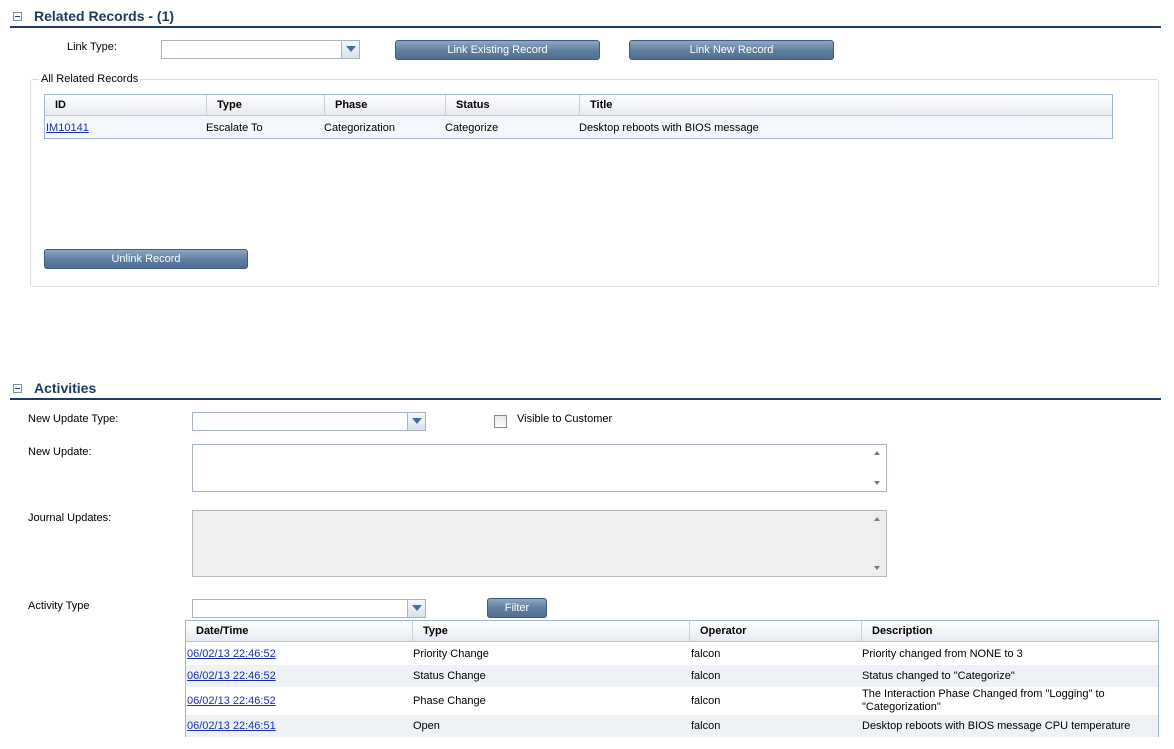 Image resolution: width=1174 pixels, height=749 pixels. What do you see at coordinates (309, 421) in the screenshot?
I see `new-update-type-combo` at bounding box center [309, 421].